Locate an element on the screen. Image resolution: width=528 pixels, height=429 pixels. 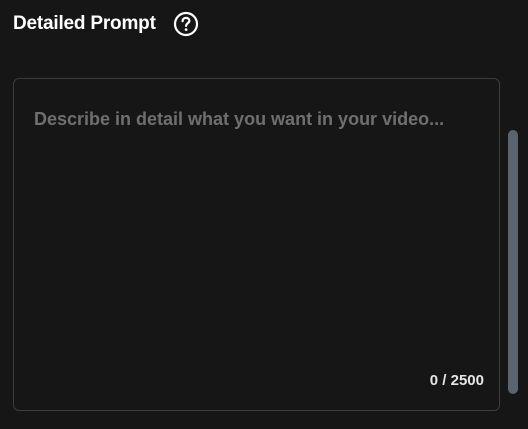
scrollbar-thumb is located at coordinates (513, 262).